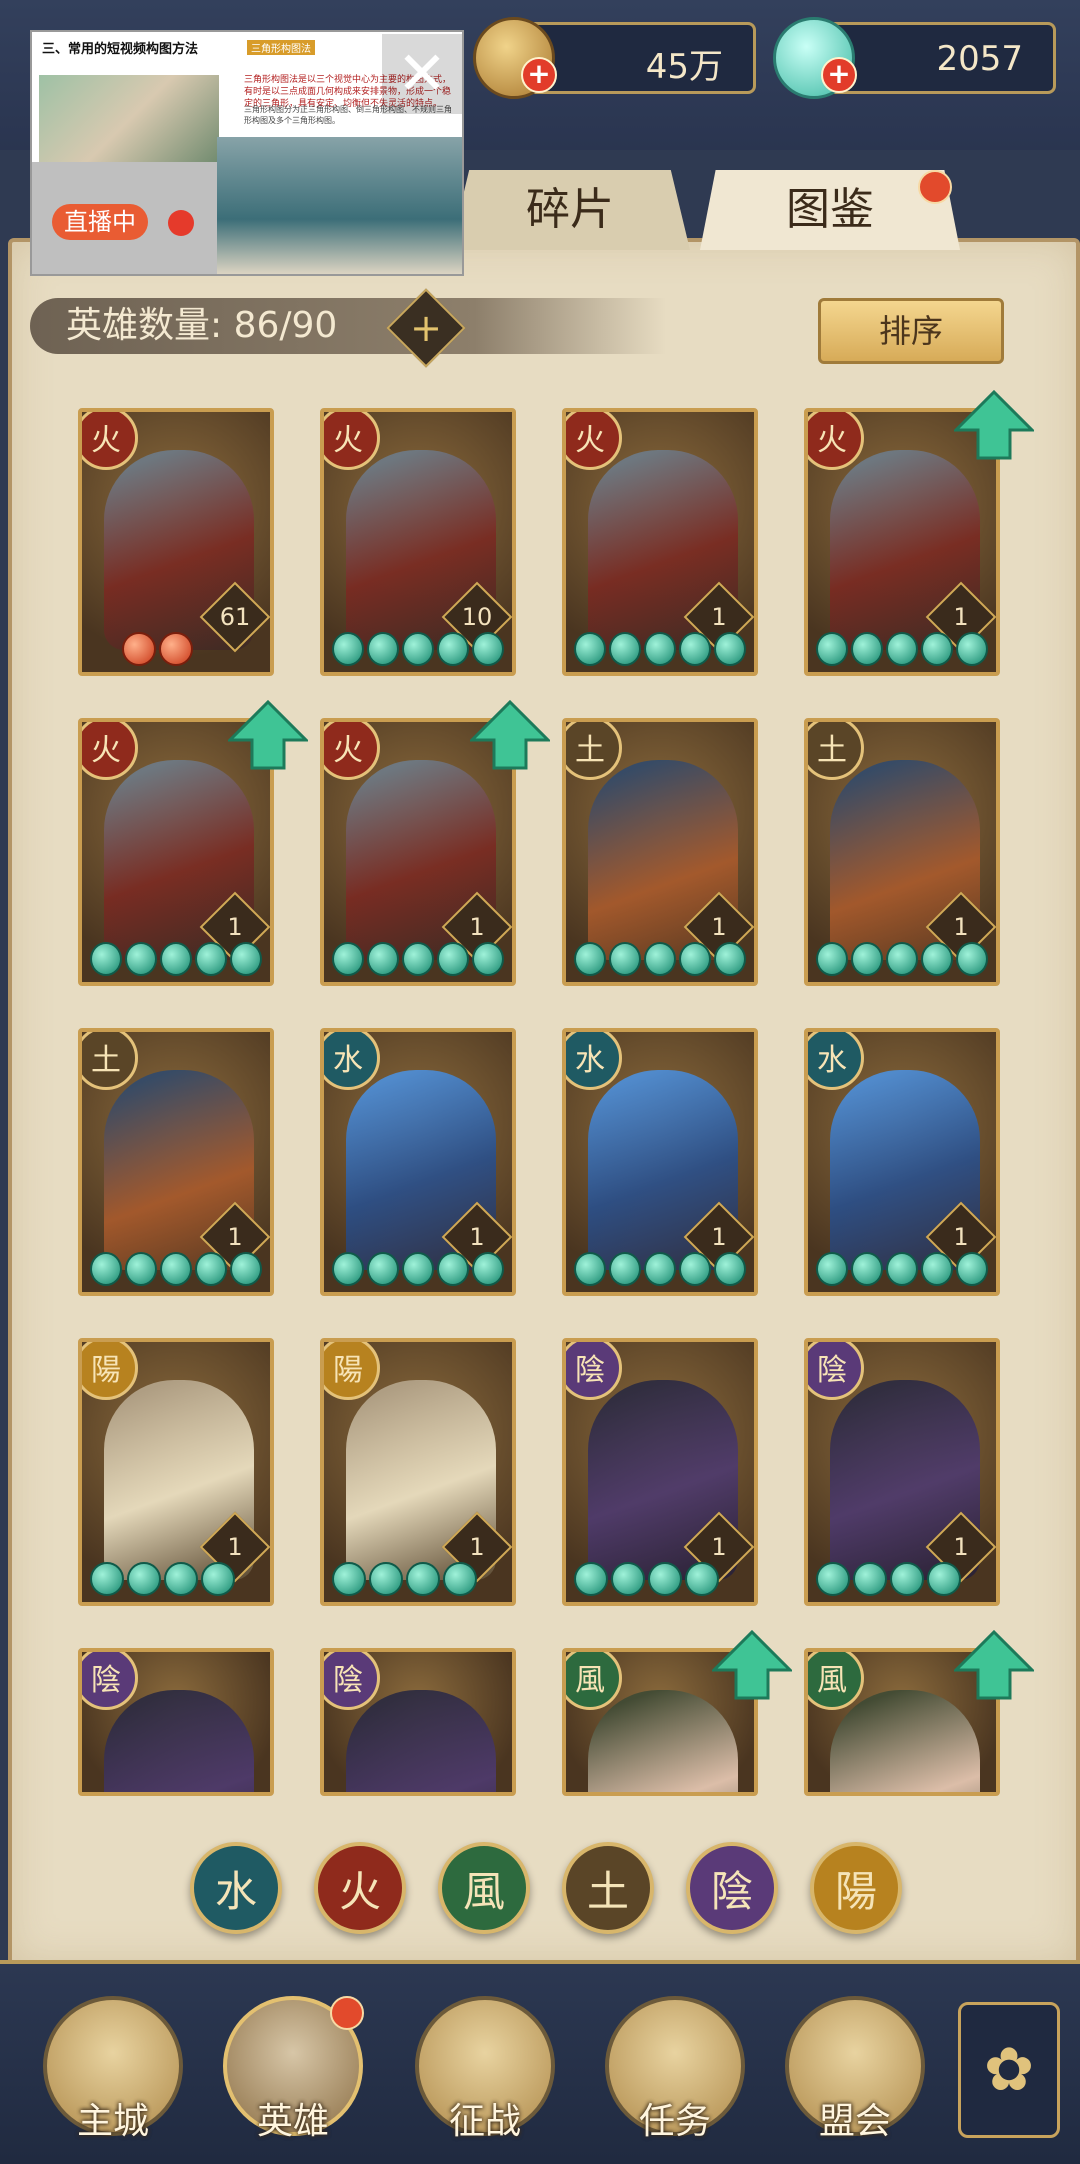 Image resolution: width=1080 pixels, height=2164 pixels. I want to click on hero-count-value: 86/90, so click(285, 325).